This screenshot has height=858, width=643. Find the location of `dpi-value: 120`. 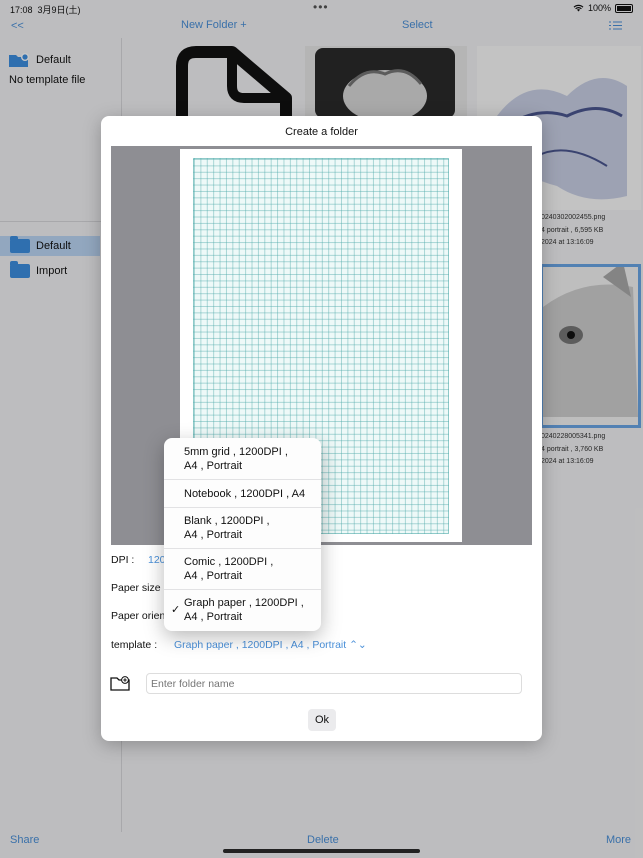

dpi-value: 120 is located at coordinates (157, 560).